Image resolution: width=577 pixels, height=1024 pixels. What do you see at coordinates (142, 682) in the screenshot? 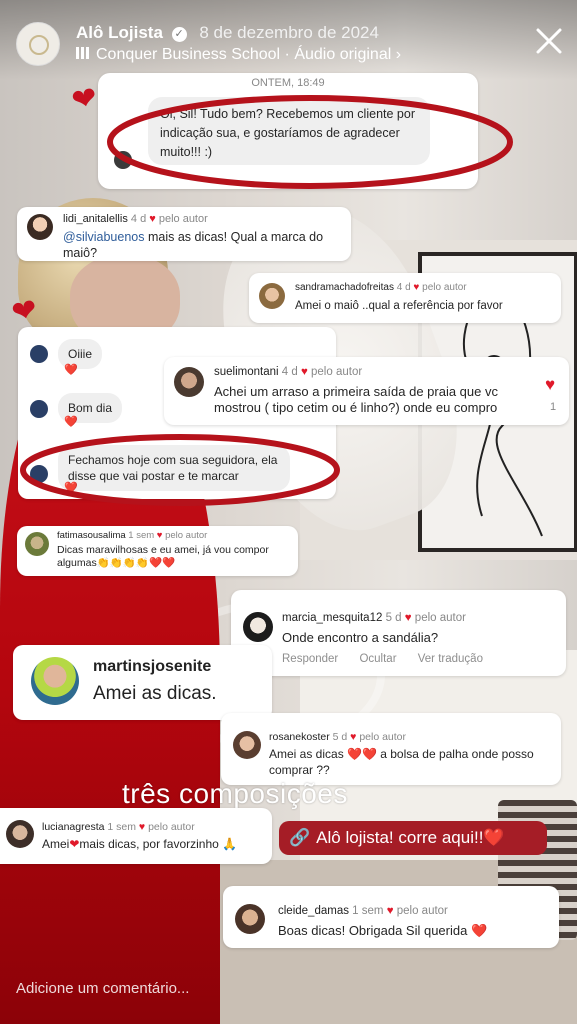
I see `comment-card-large: martinsjosenite Amei as dicas.` at bounding box center [142, 682].